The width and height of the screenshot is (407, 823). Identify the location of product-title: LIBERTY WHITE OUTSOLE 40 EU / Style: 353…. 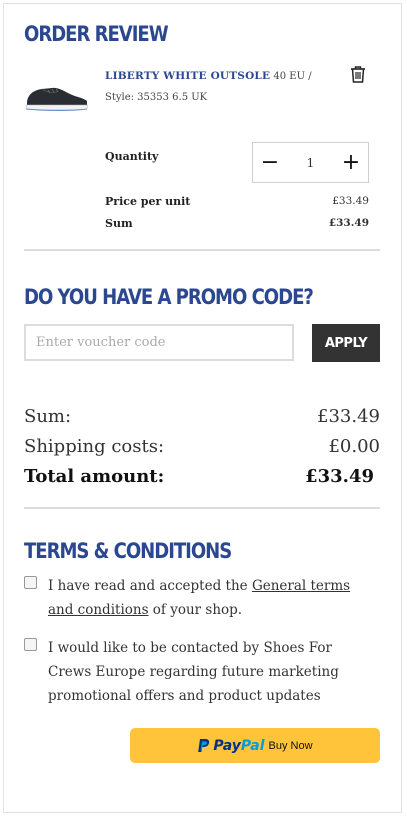
(220, 87).